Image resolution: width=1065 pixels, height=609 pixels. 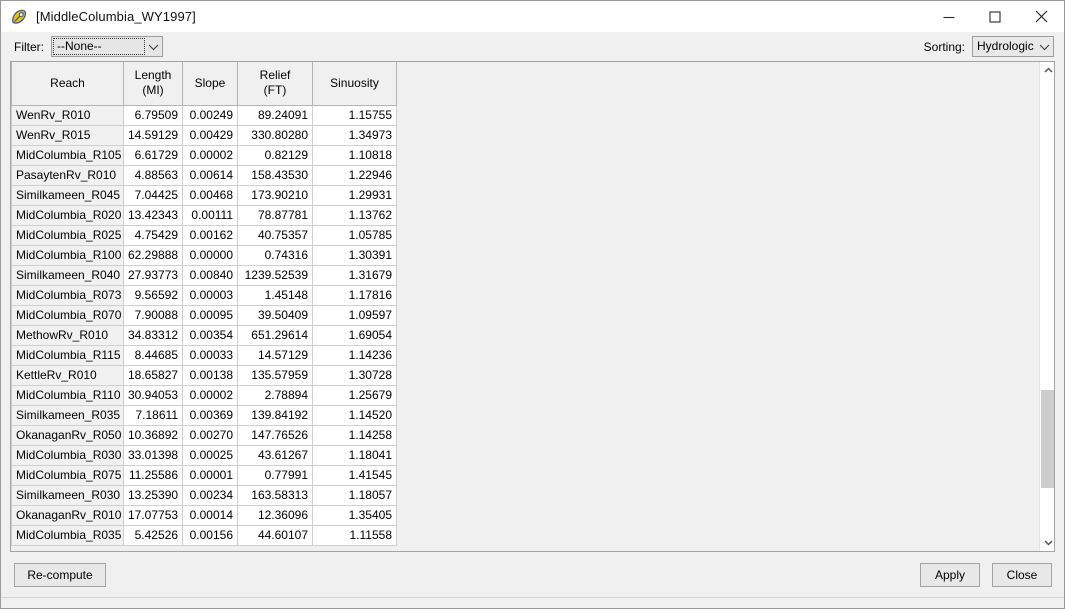 What do you see at coordinates (153, 275) in the screenshot?
I see `cell-length: 27.93773` at bounding box center [153, 275].